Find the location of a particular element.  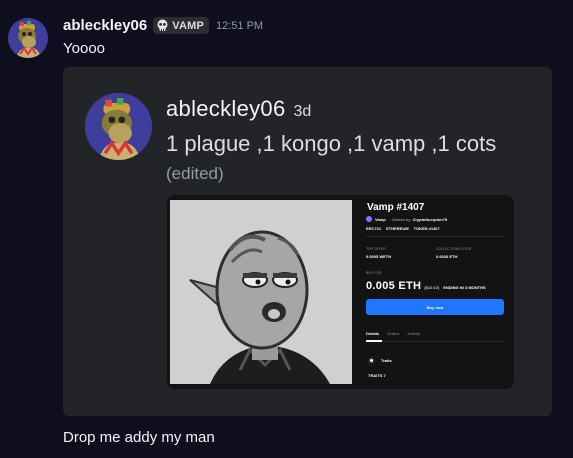

traits-row: Traits is located at coordinates (380, 360).